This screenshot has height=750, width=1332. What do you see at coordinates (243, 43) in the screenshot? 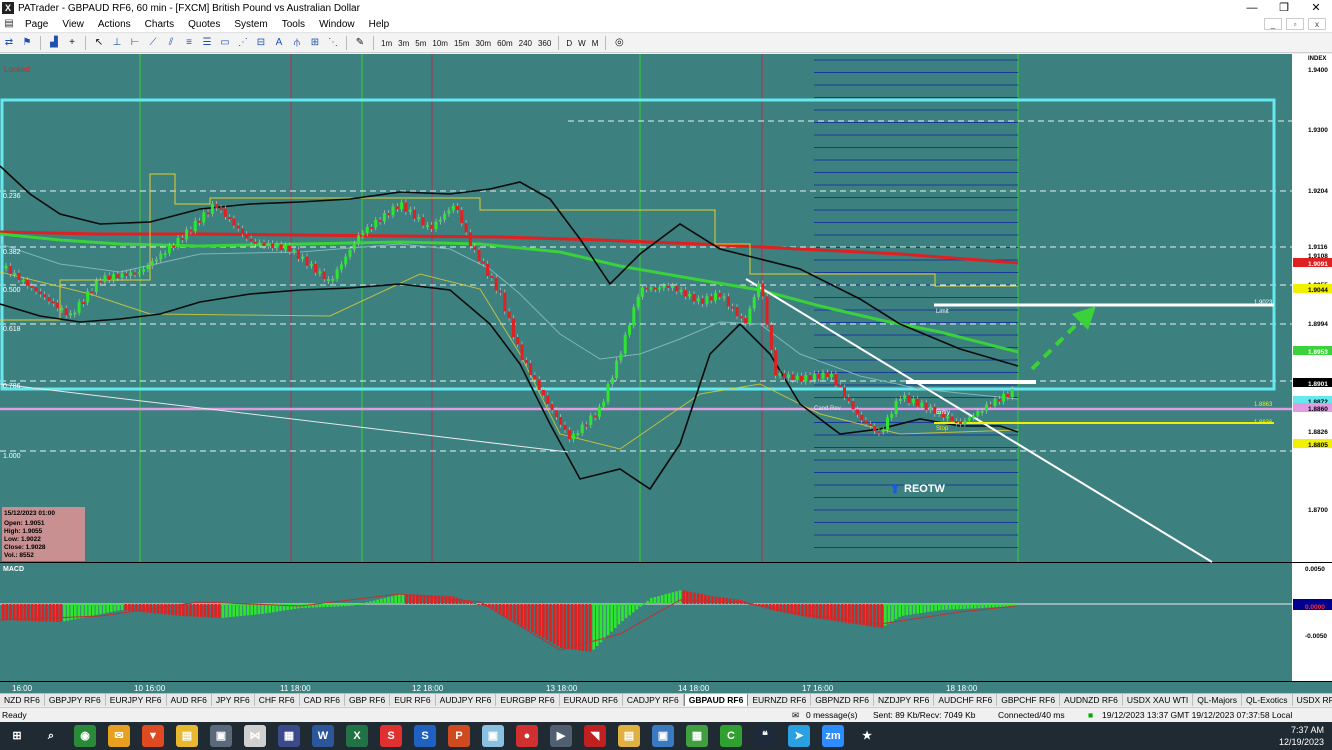
I see `gann-icon: ⋰` at bounding box center [243, 43].